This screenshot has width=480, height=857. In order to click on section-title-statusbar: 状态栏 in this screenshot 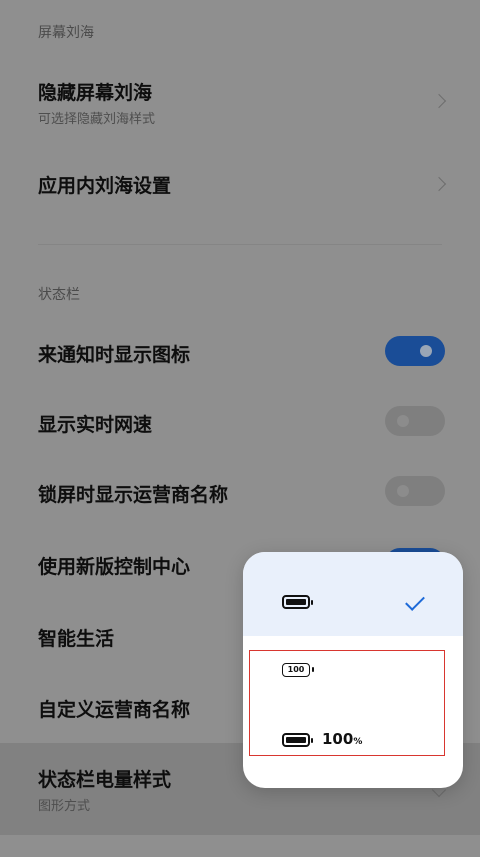, I will do `click(59, 295)`.